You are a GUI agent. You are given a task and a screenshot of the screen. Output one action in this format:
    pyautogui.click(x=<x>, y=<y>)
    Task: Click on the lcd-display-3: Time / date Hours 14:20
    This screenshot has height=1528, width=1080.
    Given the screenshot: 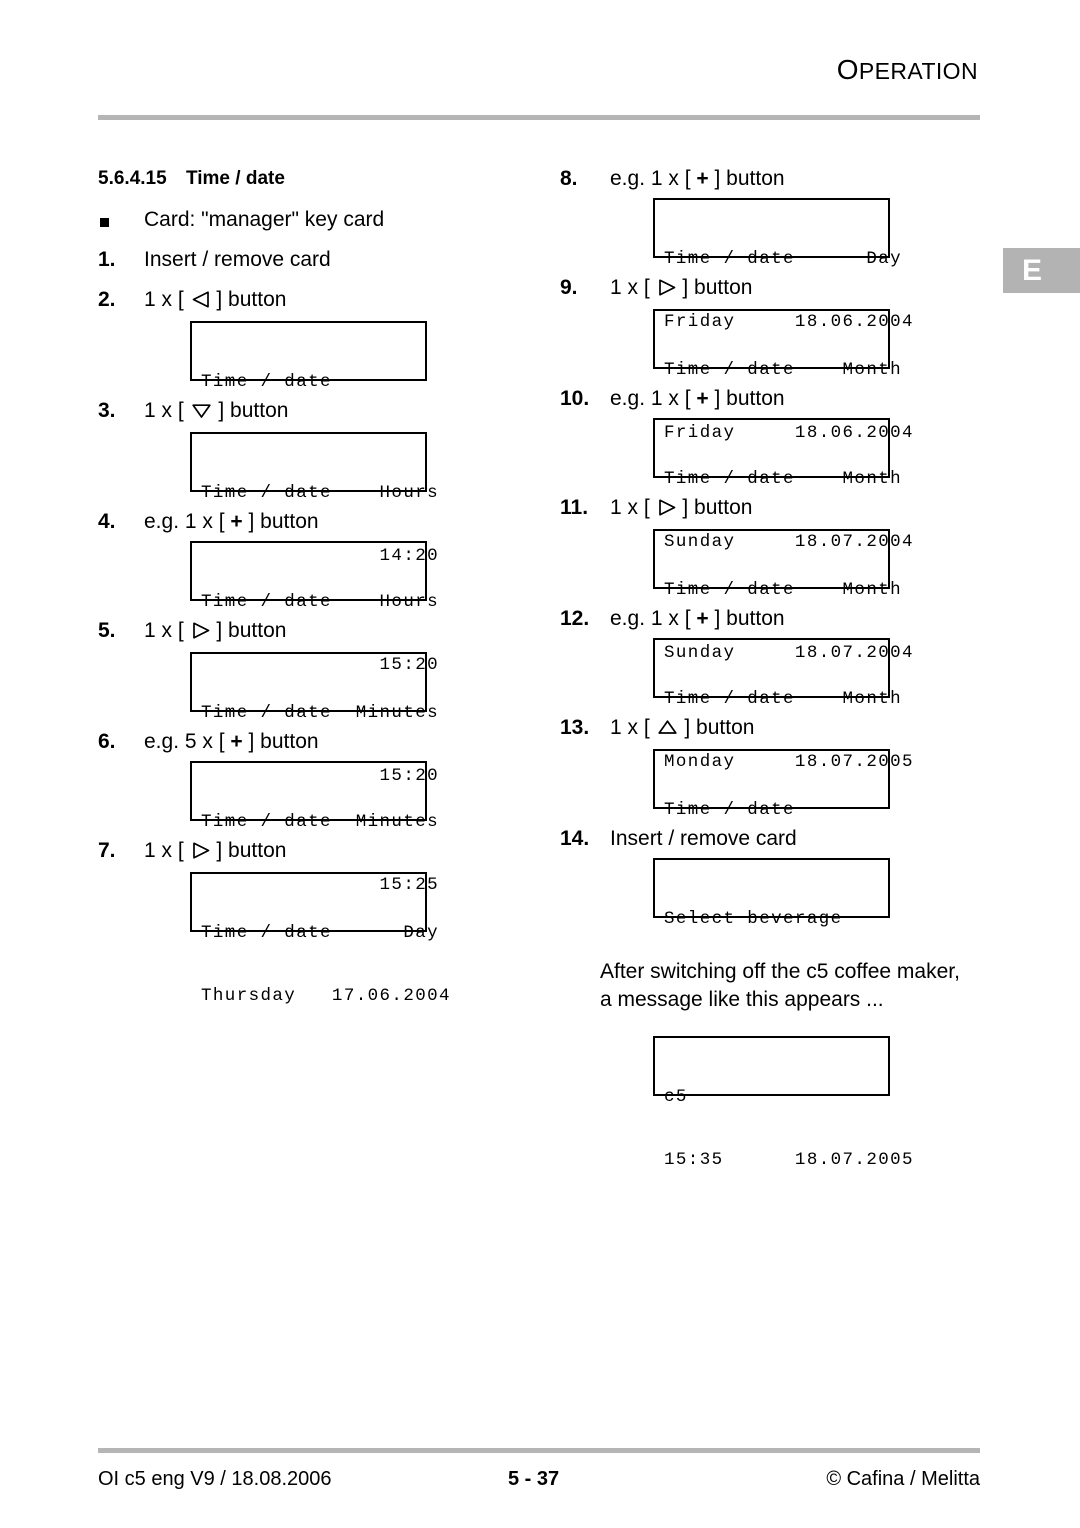 What is the action you would take?
    pyautogui.click(x=314, y=499)
    